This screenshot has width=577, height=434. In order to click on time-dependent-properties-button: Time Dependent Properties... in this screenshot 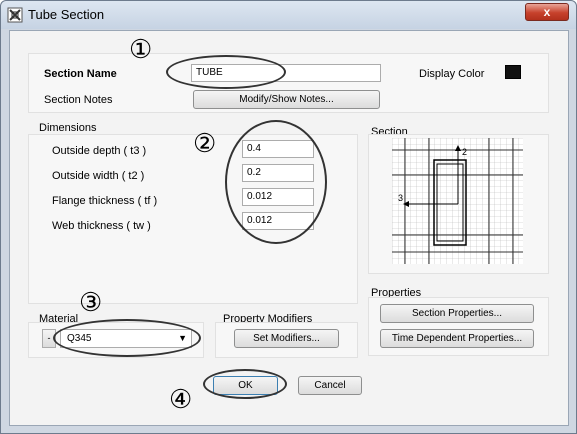, I will do `click(457, 338)`.